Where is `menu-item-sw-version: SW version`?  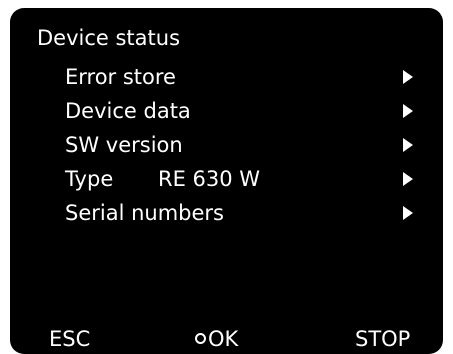
menu-item-sw-version: SW version is located at coordinates (226, 145).